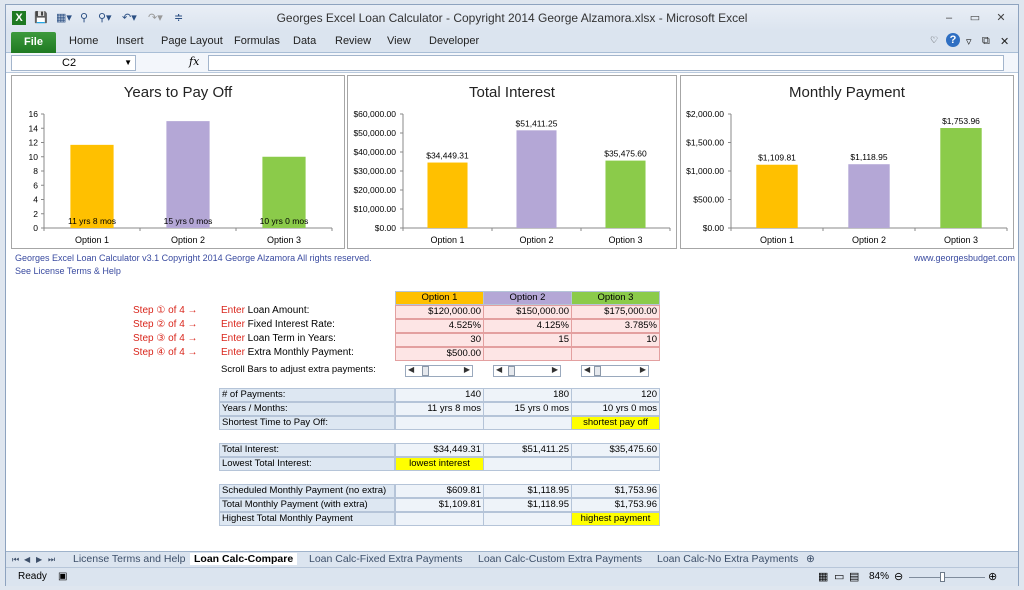 The height and width of the screenshot is (590, 1024). What do you see at coordinates (265, 310) in the screenshot?
I see `input-label: Enter Loan Amount:` at bounding box center [265, 310].